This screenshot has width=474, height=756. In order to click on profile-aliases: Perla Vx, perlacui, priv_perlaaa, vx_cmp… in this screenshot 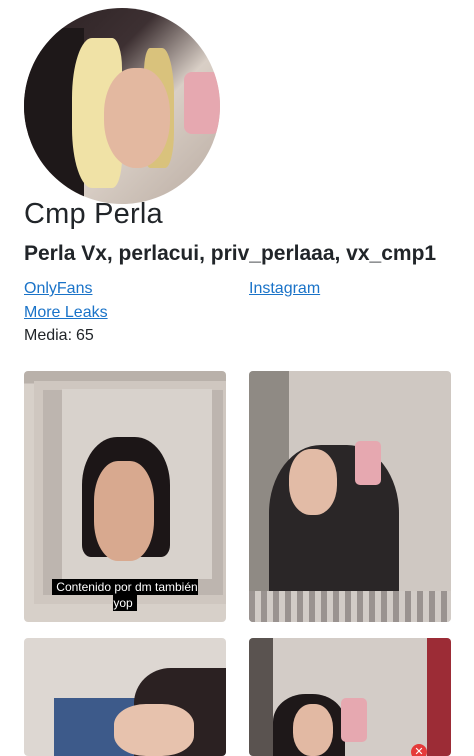, I will do `click(230, 253)`.